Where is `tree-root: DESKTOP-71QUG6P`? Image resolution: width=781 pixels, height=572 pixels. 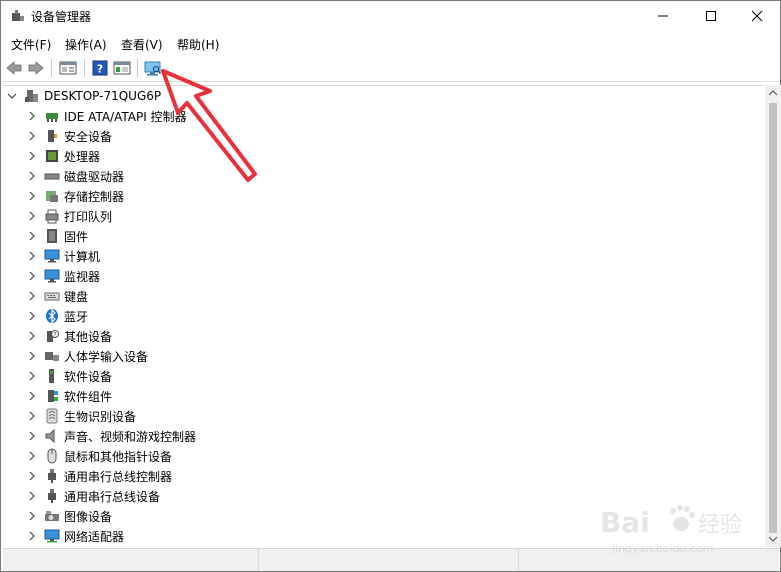
tree-root: DESKTOP-71QUG6P is located at coordinates (84, 96).